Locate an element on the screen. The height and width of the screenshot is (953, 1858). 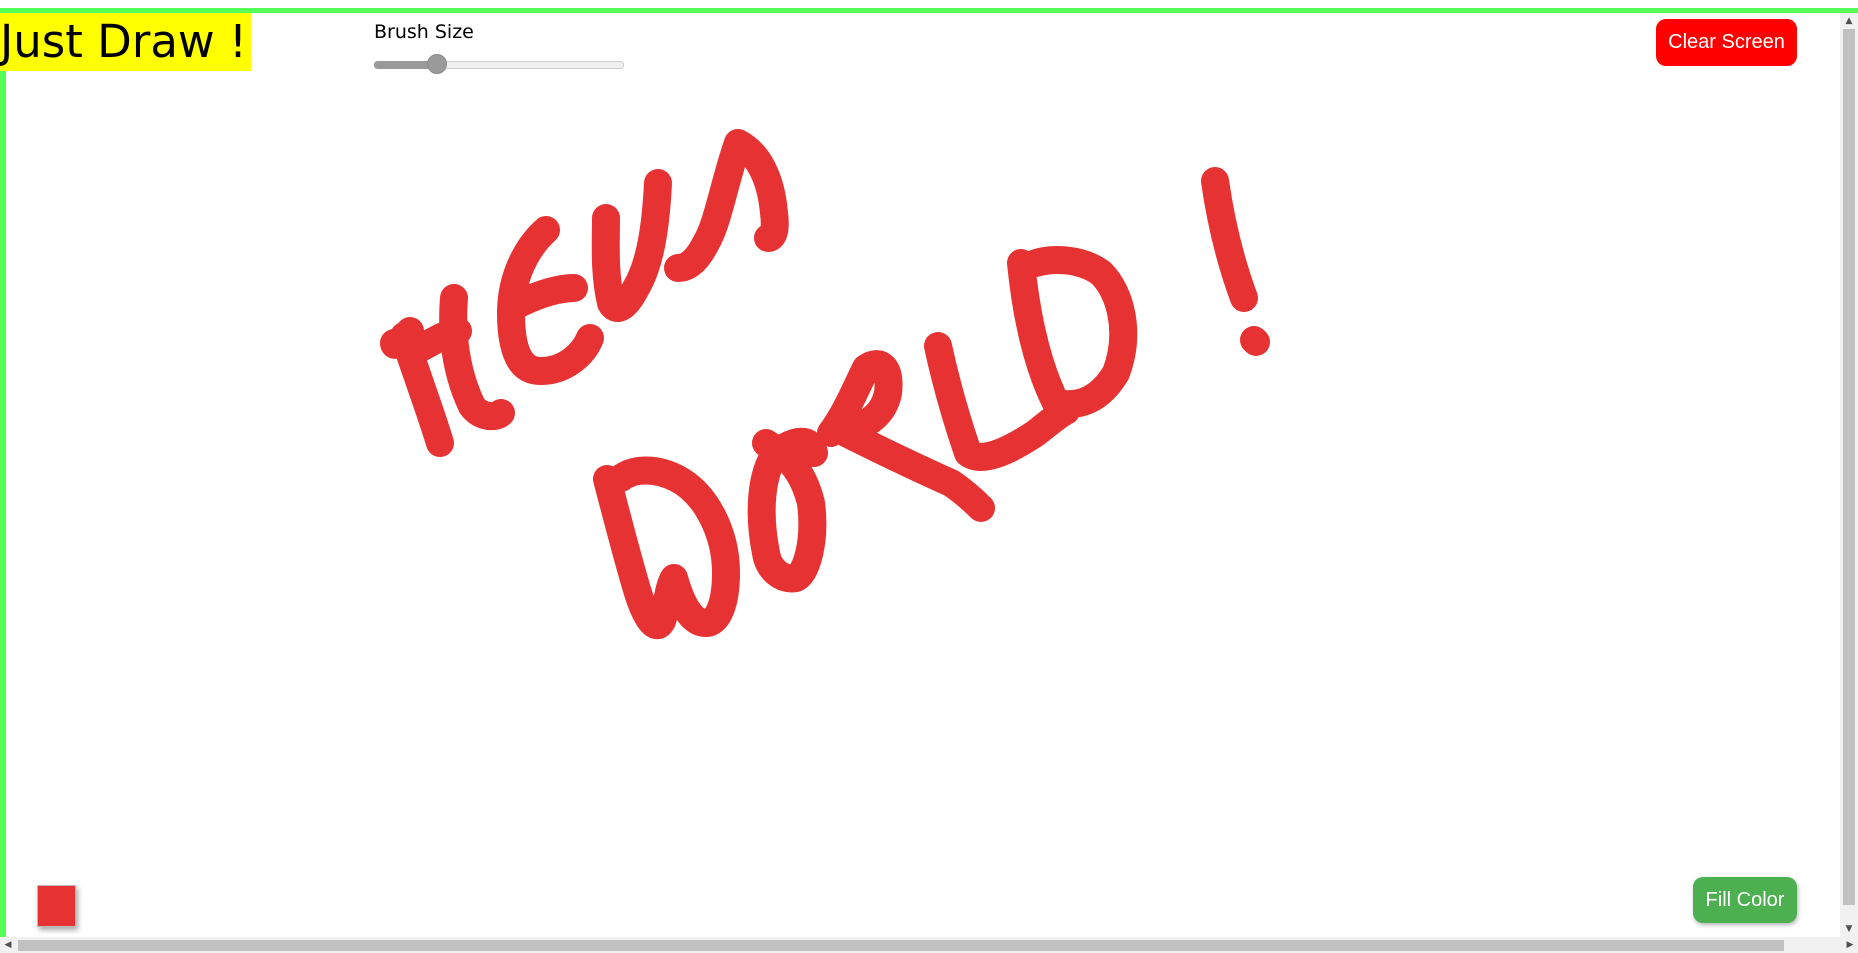
stroke-letter-l2-o is located at coordinates (726, 205).